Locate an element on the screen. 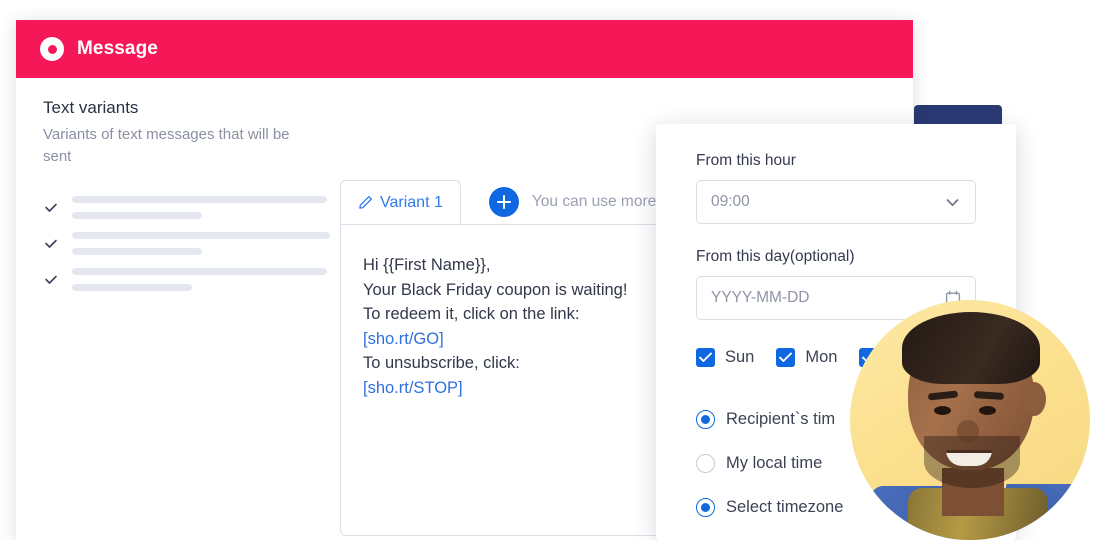  variant-tabs: Variant 1 You can use more tha is located at coordinates (511, 202).